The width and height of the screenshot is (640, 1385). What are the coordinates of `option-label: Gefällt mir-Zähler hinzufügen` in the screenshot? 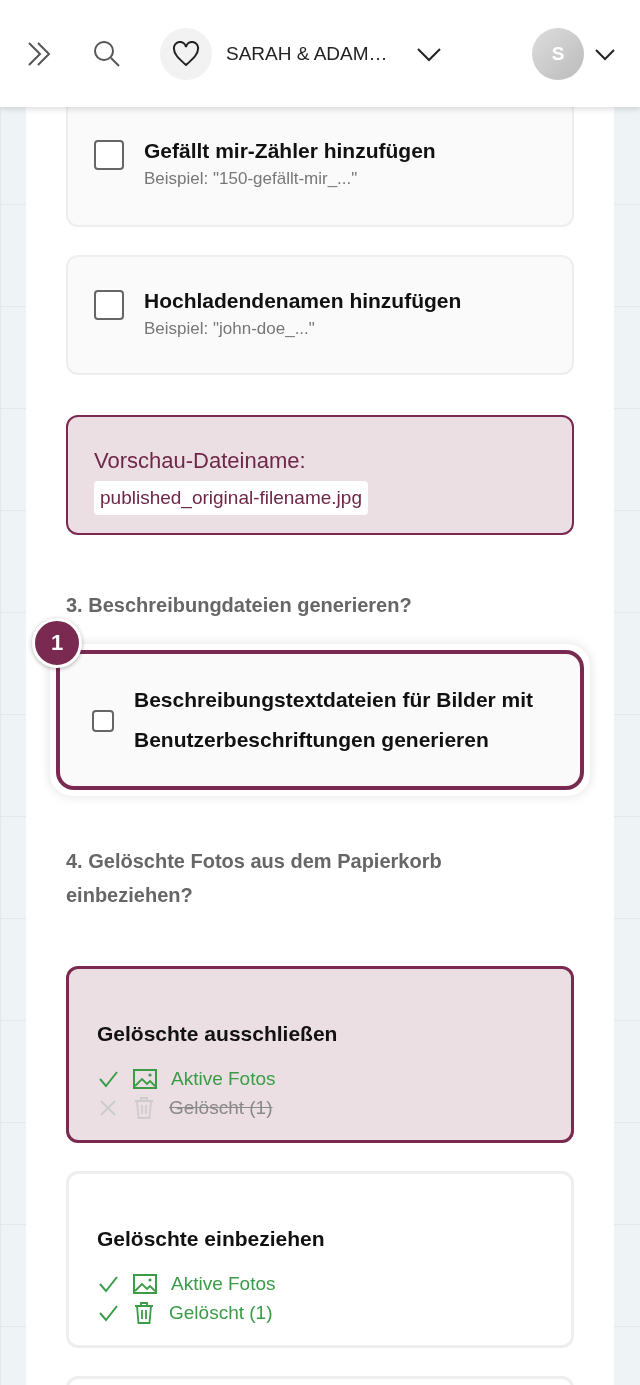 It's located at (290, 151).